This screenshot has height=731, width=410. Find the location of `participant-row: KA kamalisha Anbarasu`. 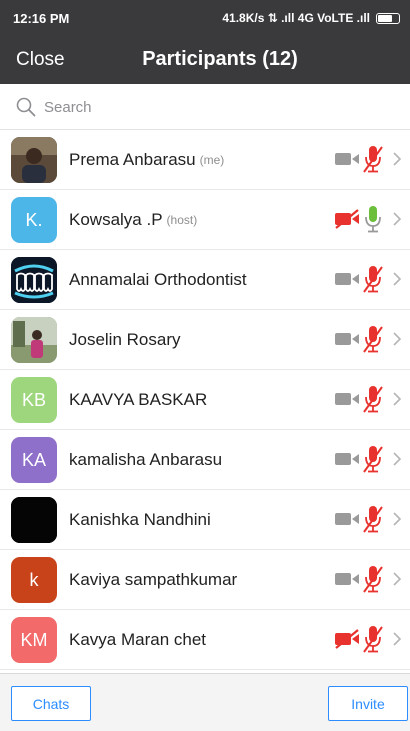

participant-row: KA kamalisha Anbarasu is located at coordinates (205, 460).